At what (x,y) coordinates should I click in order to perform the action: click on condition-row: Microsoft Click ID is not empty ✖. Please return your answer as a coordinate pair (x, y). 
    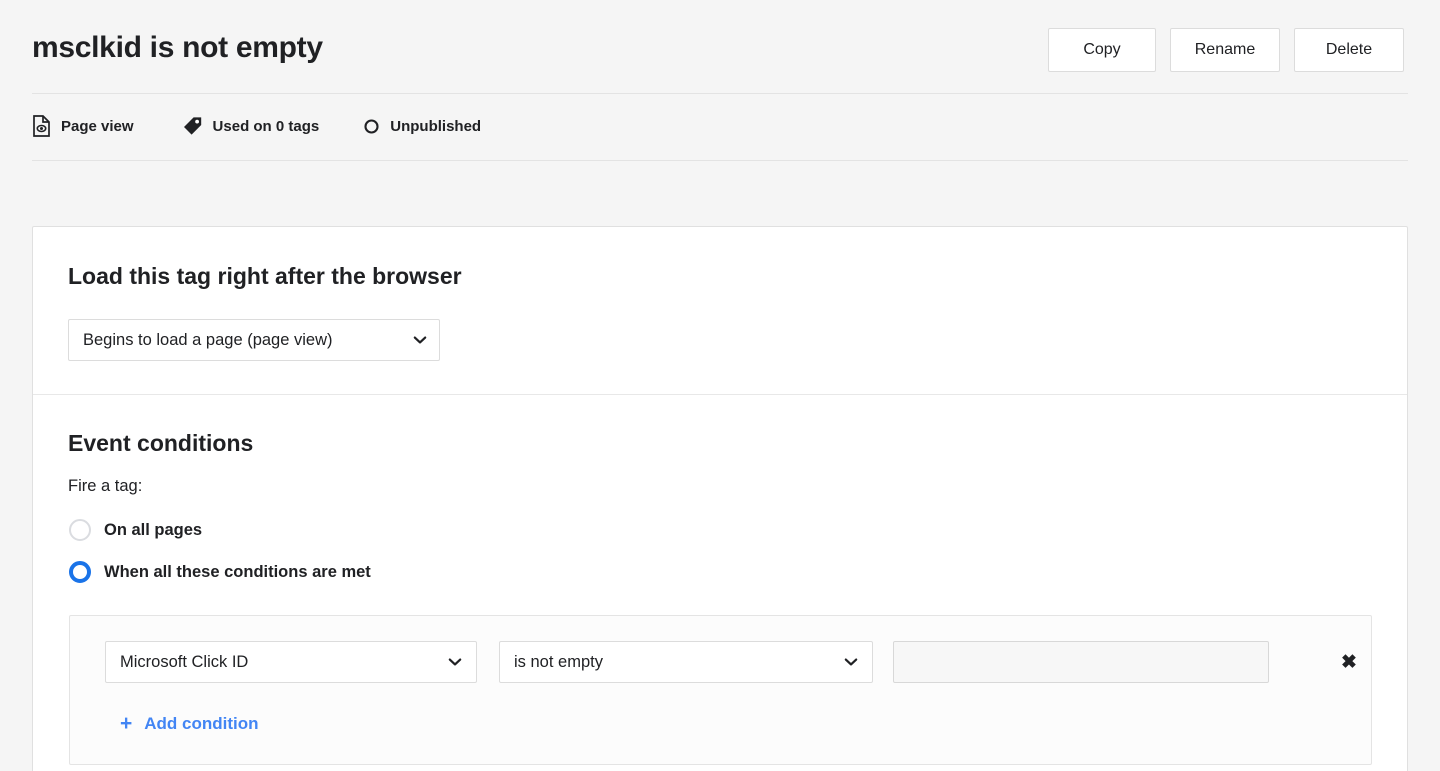
    Looking at the image, I should click on (720, 659).